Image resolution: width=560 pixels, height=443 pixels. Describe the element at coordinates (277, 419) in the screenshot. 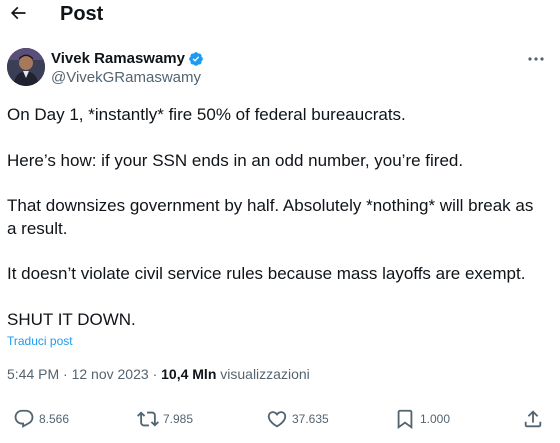

I see `heart-icon` at that location.